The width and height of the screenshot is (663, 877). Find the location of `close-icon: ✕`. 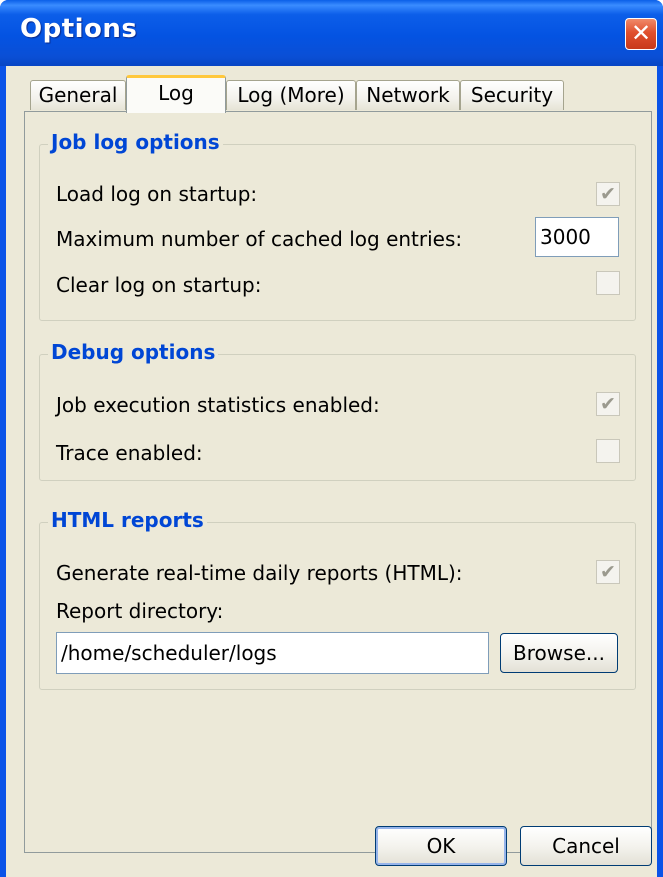

close-icon: ✕ is located at coordinates (641, 33).